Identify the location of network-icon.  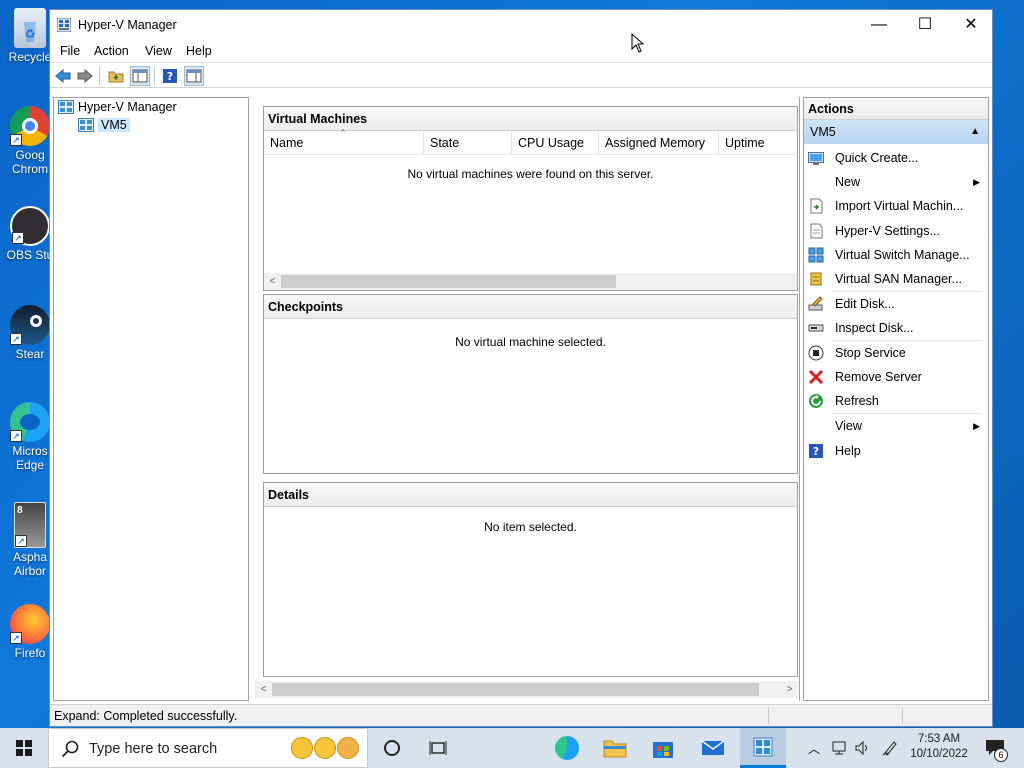
(839, 748).